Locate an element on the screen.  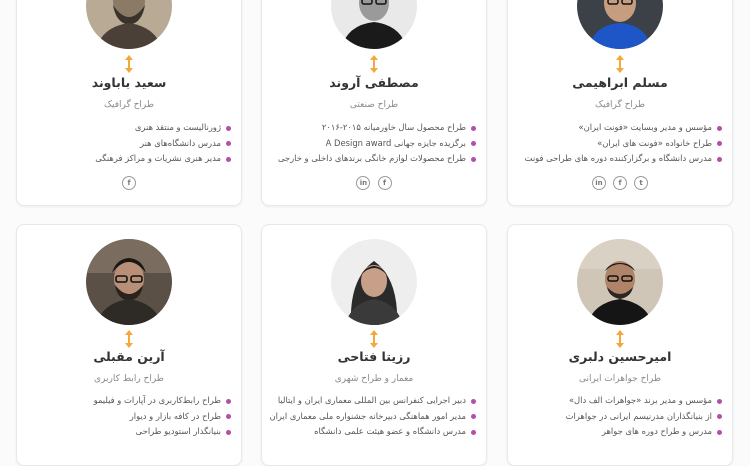
list-item: از بنیانگذاران مدرنیسم ایرانی در جواهرات is located at coordinates (618, 417).